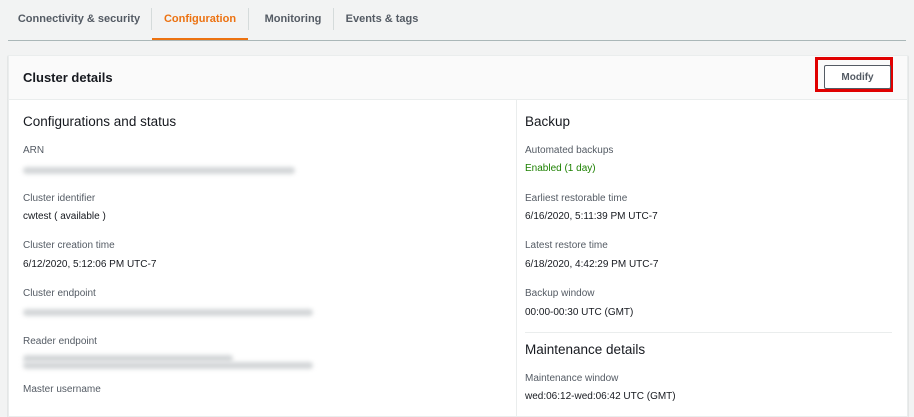 Image resolution: width=914 pixels, height=417 pixels. I want to click on automated-backups-value: Enabled (1 day), so click(560, 168).